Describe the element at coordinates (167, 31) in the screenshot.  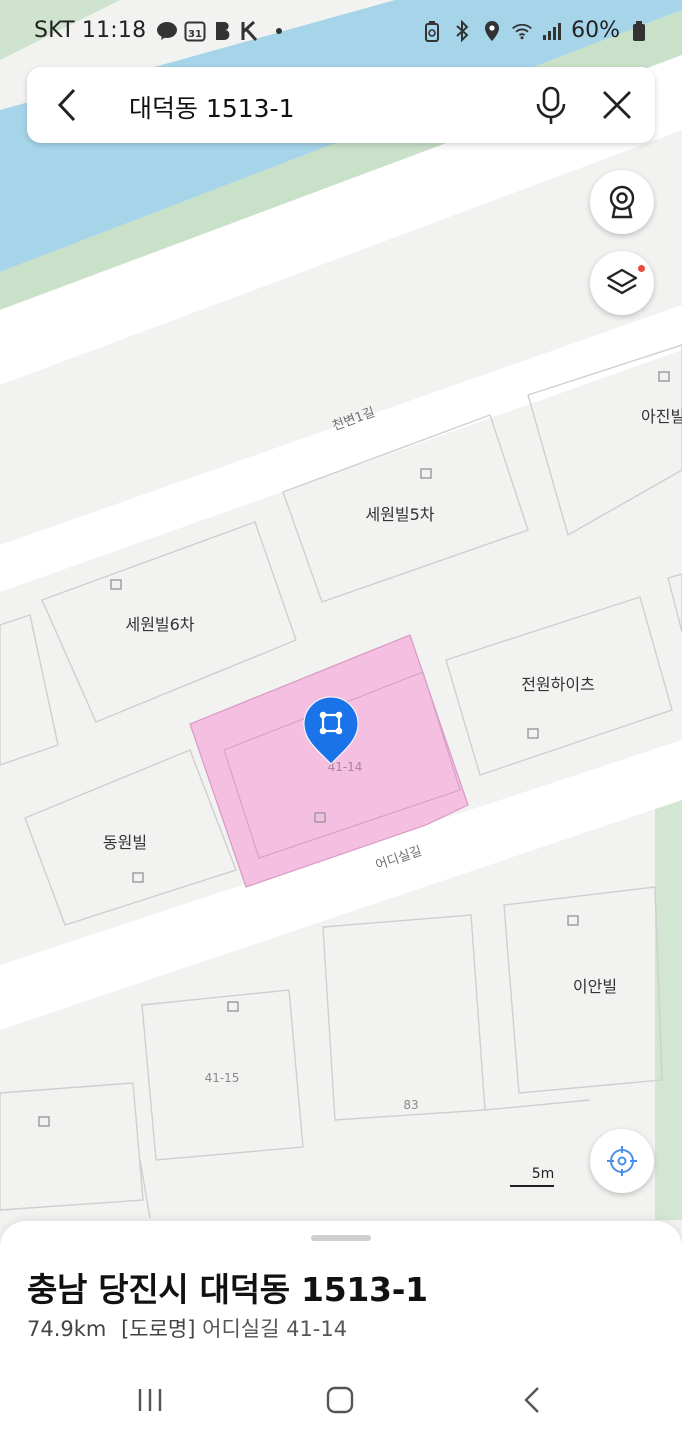
I see `talk-icon` at that location.